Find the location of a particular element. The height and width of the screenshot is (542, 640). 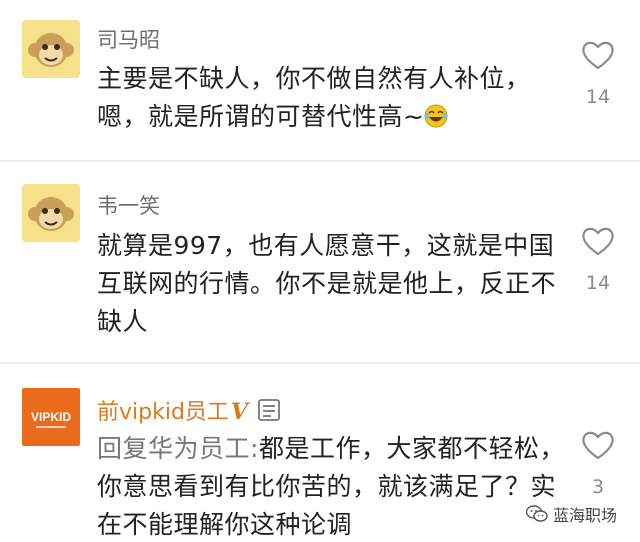

laughing-tears-emoji-icon is located at coordinates (436, 114).